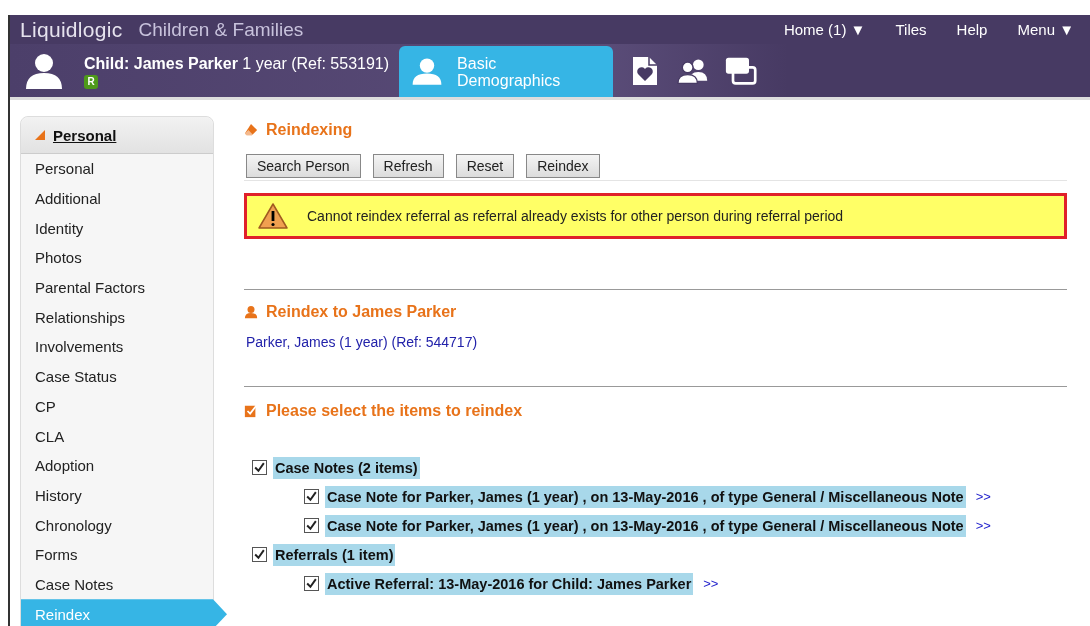 The height and width of the screenshot is (626, 1090). I want to click on top-menu-item: Home (1) ▼, so click(824, 29).